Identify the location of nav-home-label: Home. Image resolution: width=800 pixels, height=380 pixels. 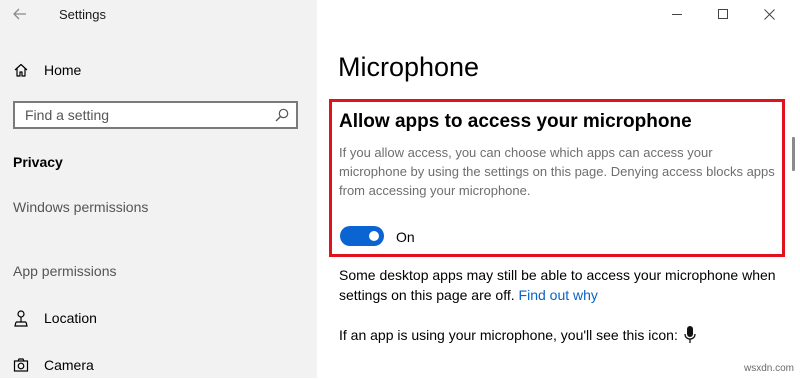
(63, 70).